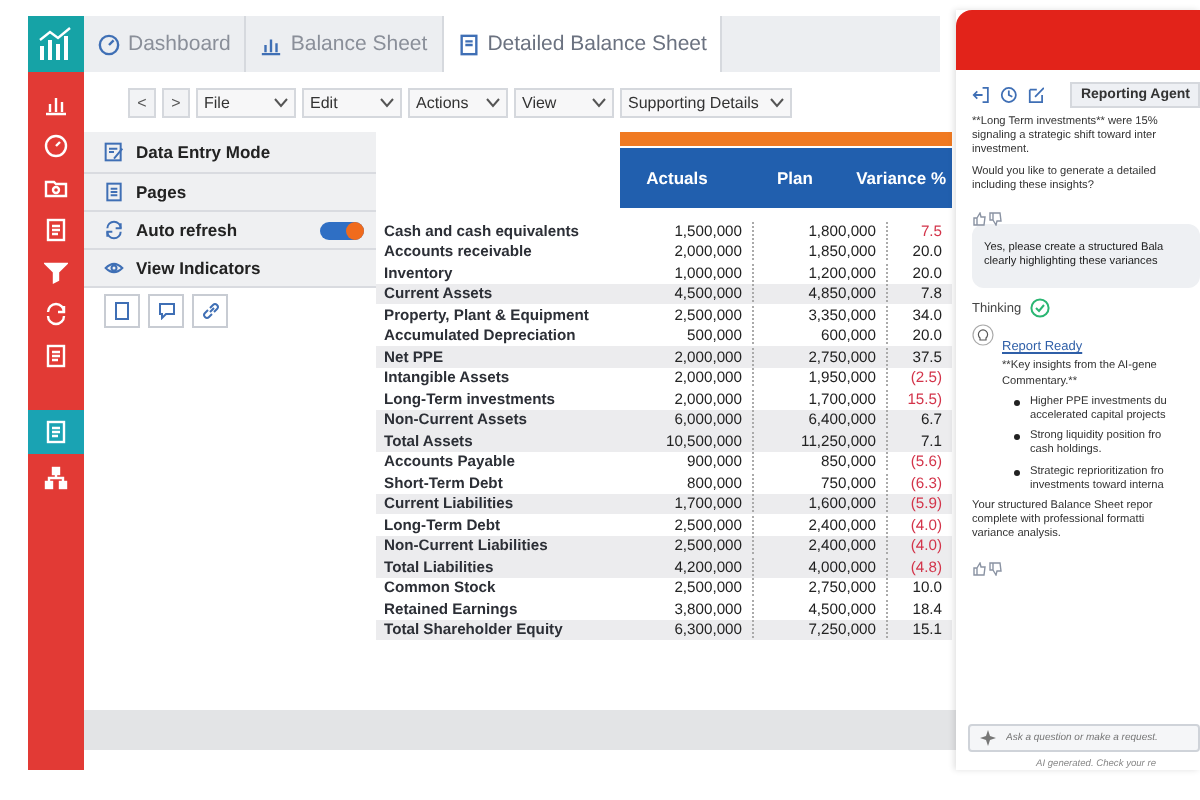  What do you see at coordinates (166, 311) in the screenshot?
I see `comment-icon` at bounding box center [166, 311].